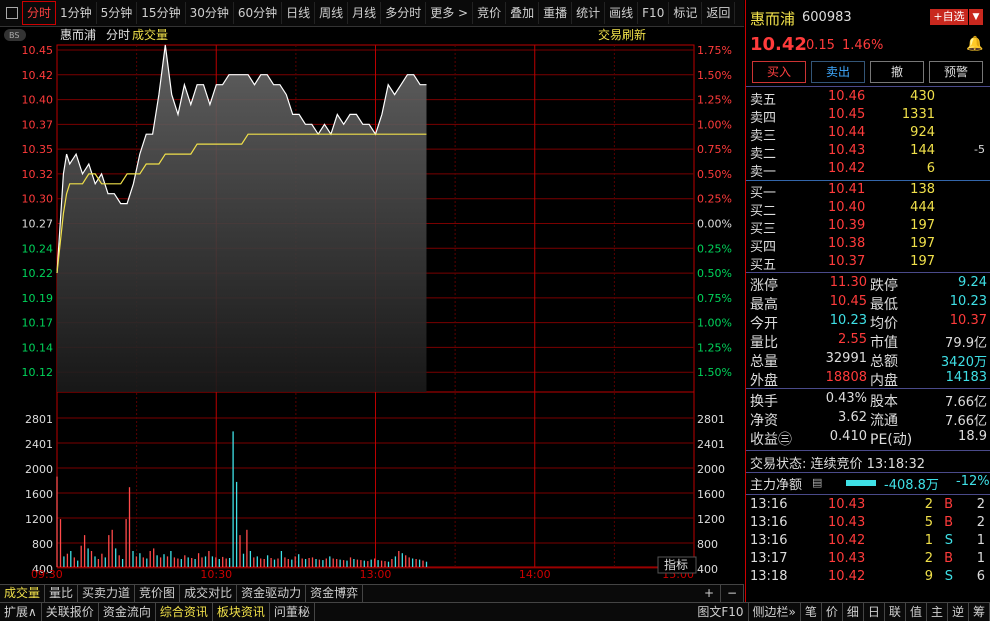  What do you see at coordinates (150, 34) in the screenshot?
I see `chart-indicator: 成交量` at bounding box center [150, 34].